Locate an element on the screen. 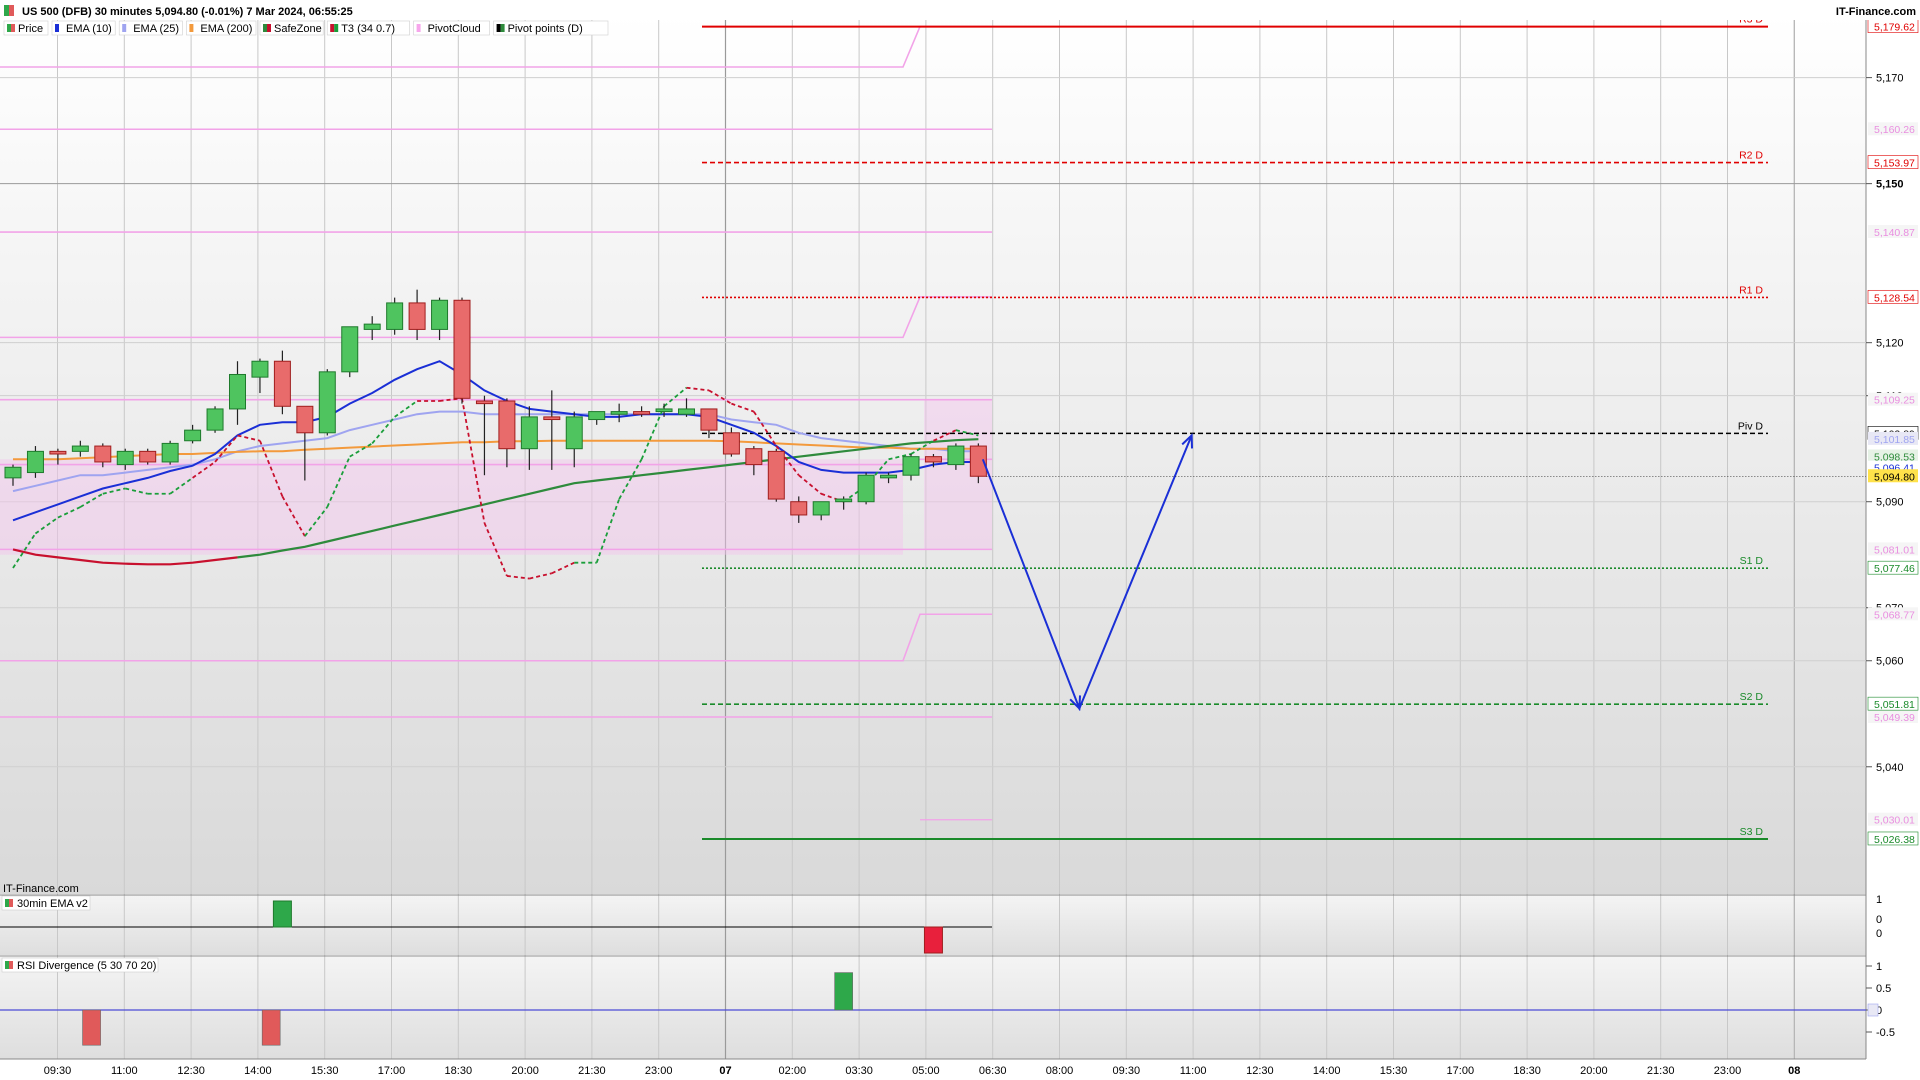 This screenshot has height=1080, width=1920. x-tick-label: 06:30 is located at coordinates (993, 1071).